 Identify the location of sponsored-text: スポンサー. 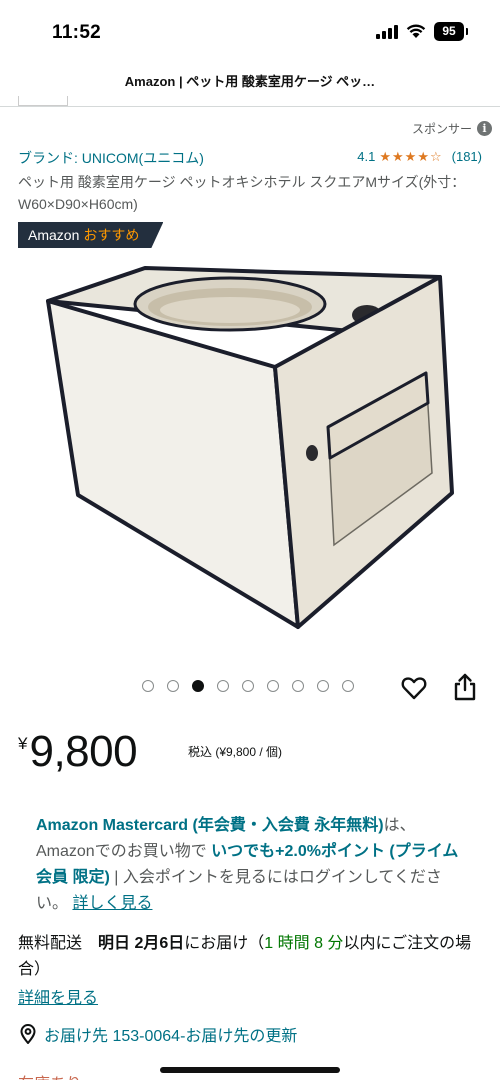
(441, 129).